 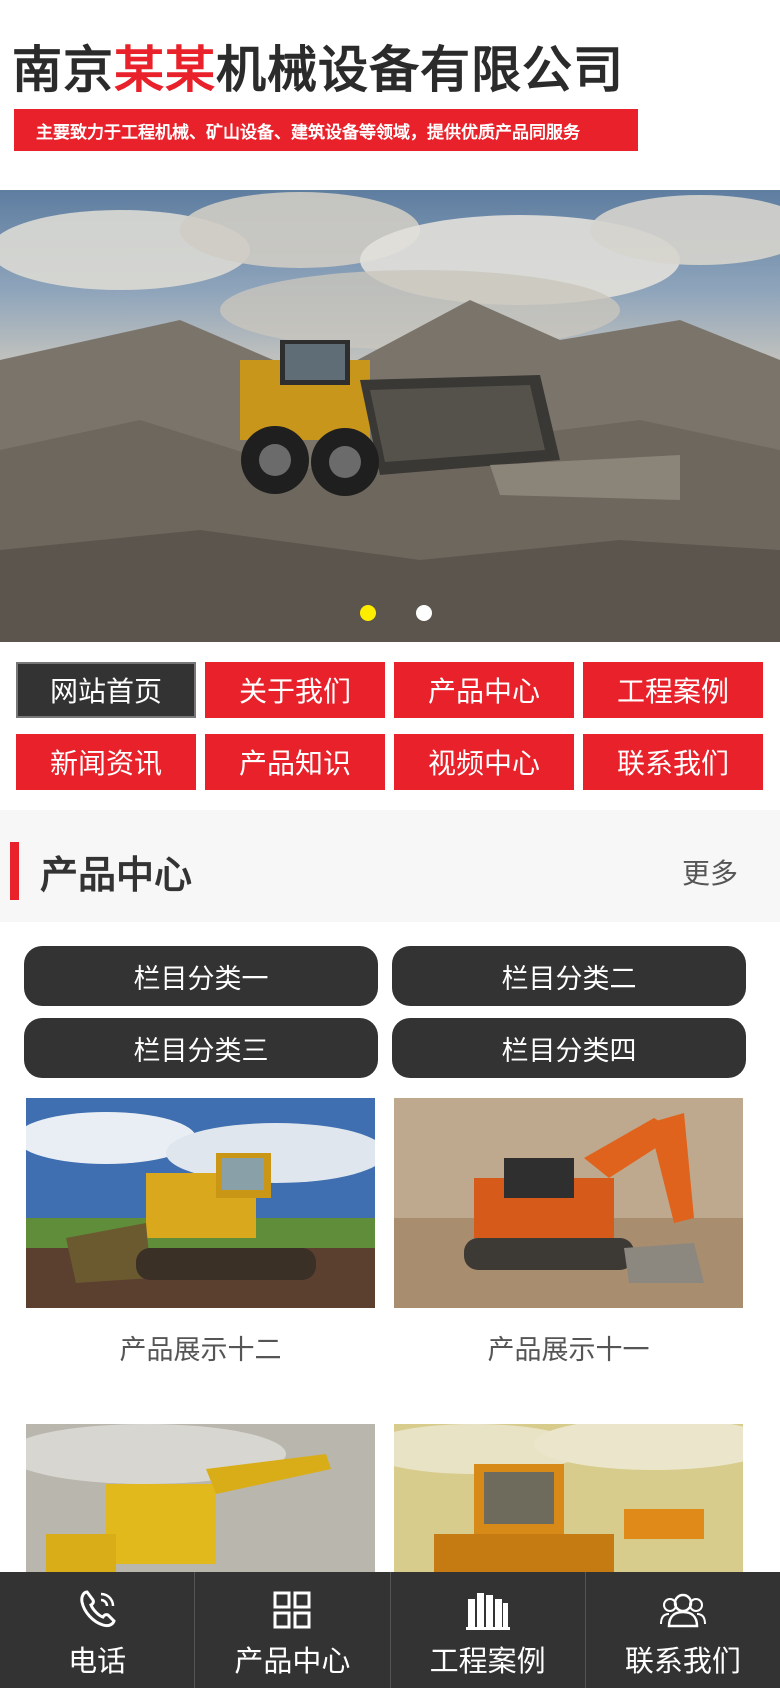 I want to click on product-card: 产品展示十一, so click(x=568, y=1232).